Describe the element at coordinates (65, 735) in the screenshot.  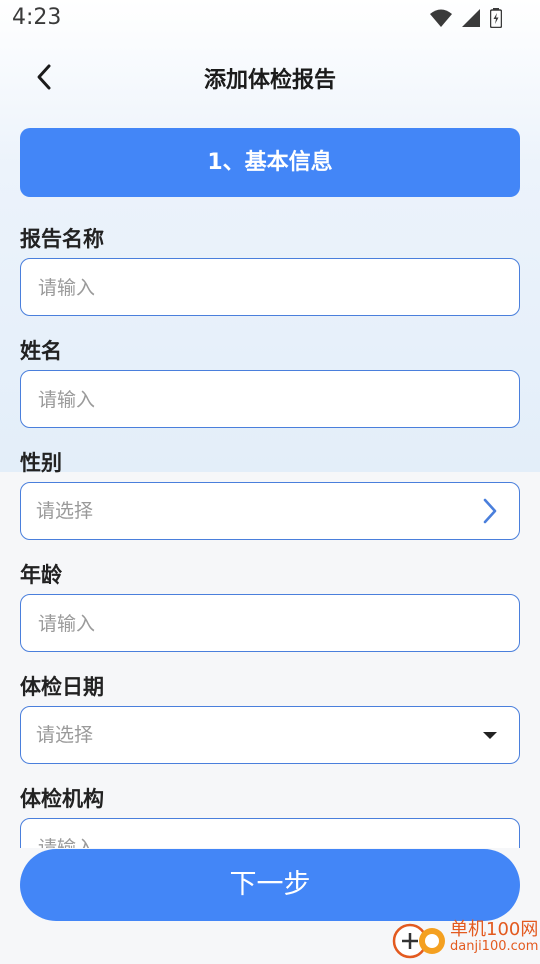
I see `exam-date-placeholder: 请选择` at that location.